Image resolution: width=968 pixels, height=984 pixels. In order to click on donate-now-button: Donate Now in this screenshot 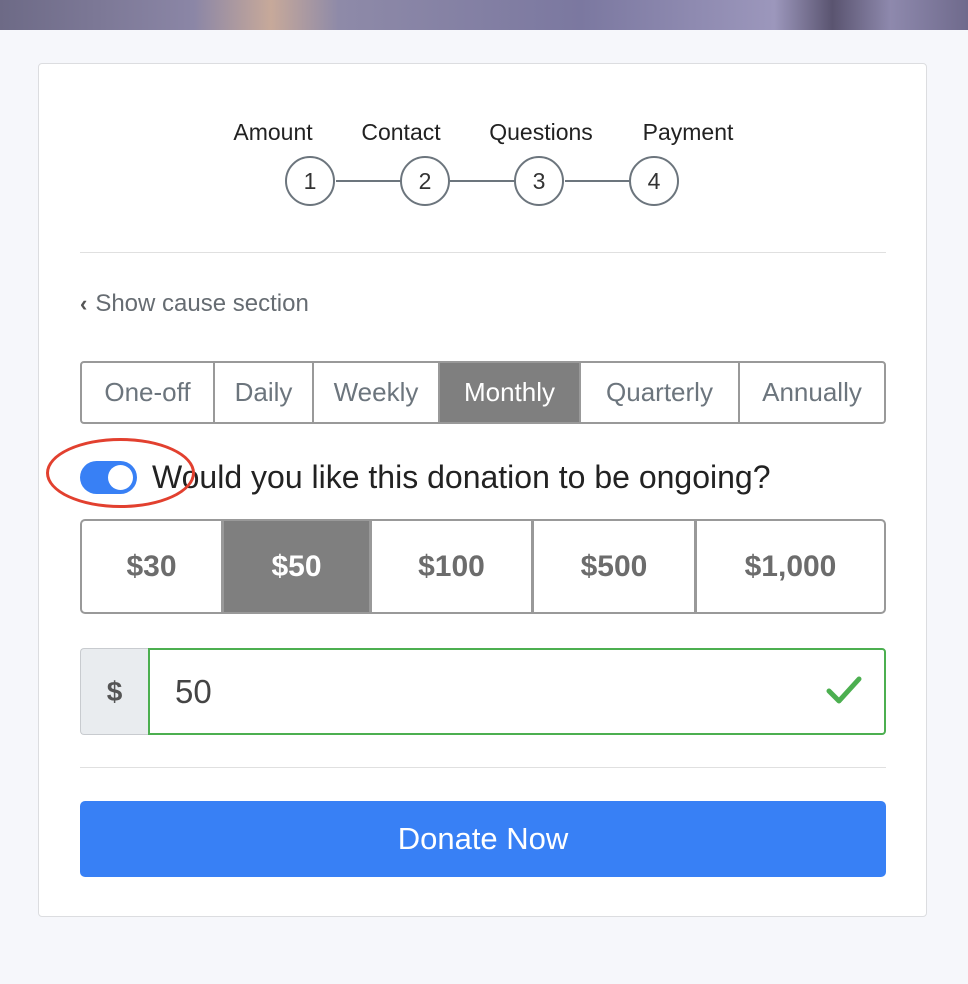, I will do `click(483, 839)`.